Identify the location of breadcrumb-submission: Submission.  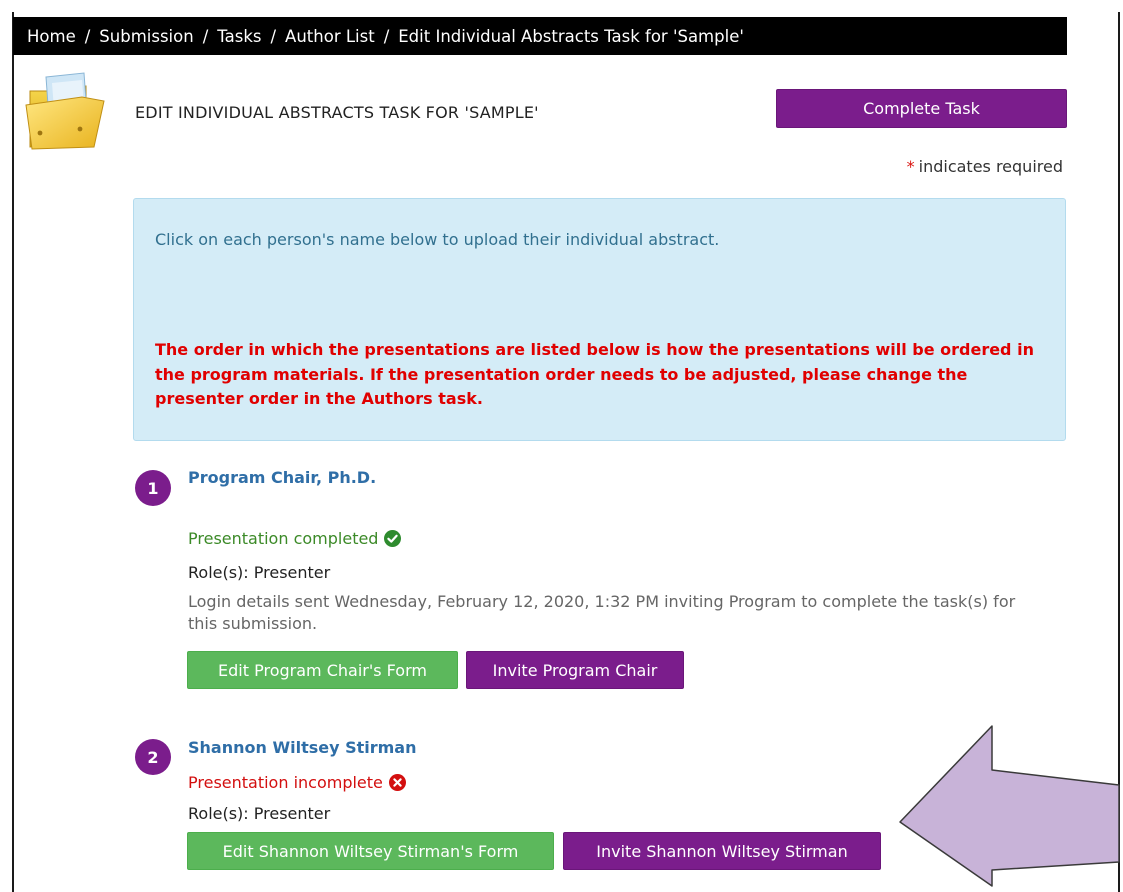
(146, 36).